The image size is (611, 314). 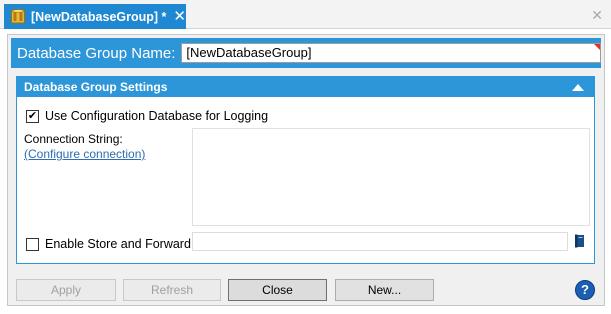 I want to click on store-forward-row: Enable Store and Forward:, so click(x=110, y=244).